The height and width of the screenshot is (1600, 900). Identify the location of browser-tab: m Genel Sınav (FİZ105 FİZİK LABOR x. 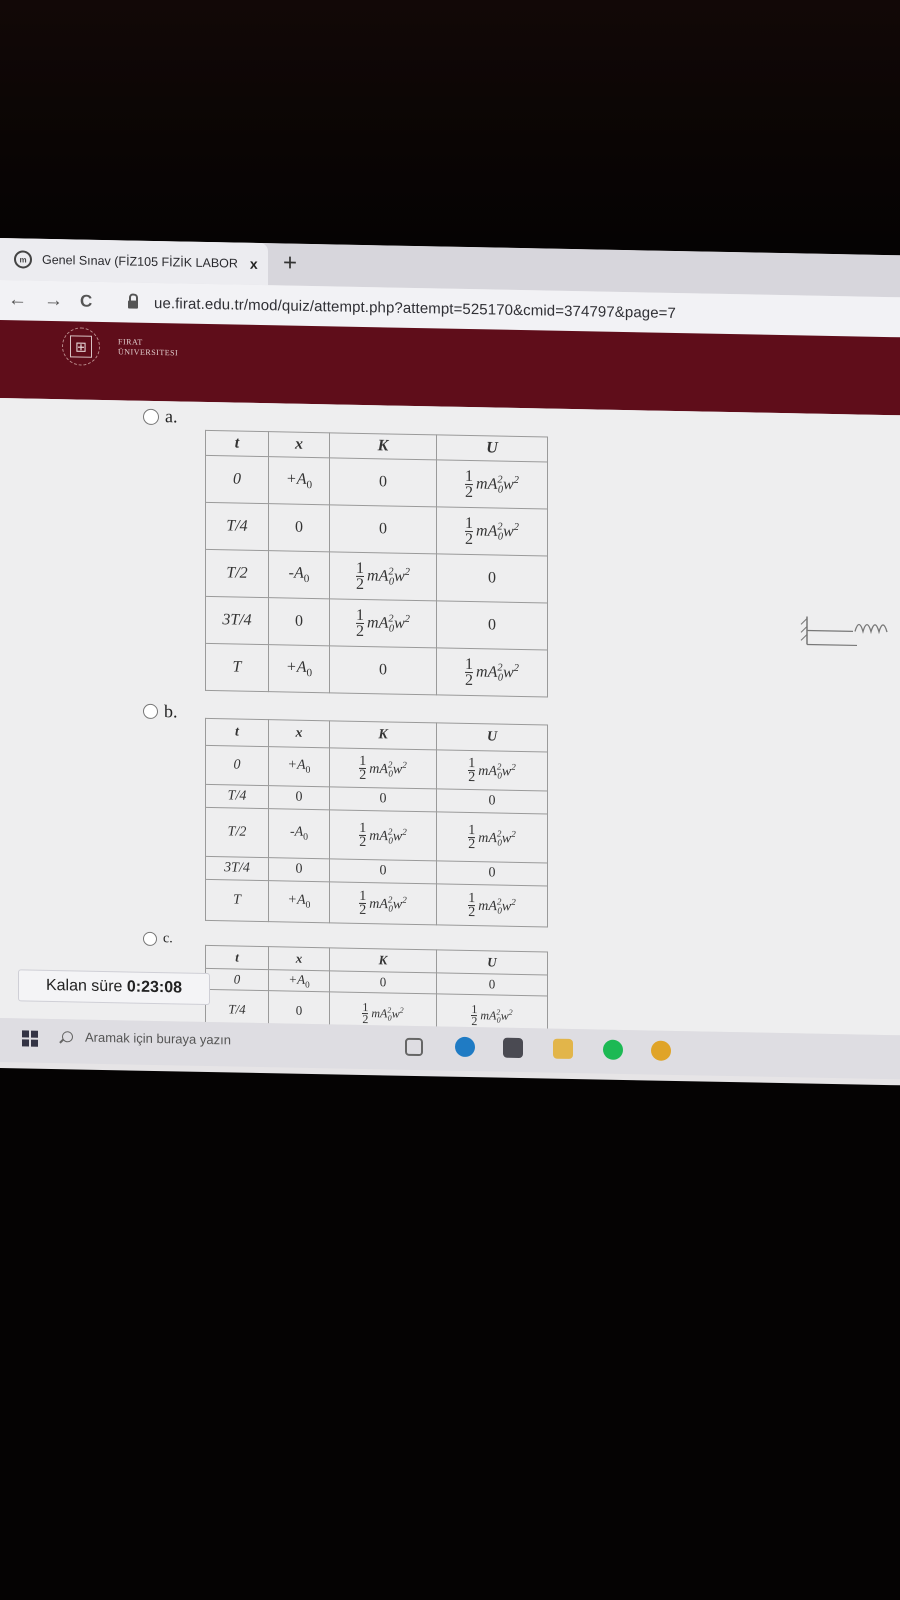
(134, 262).